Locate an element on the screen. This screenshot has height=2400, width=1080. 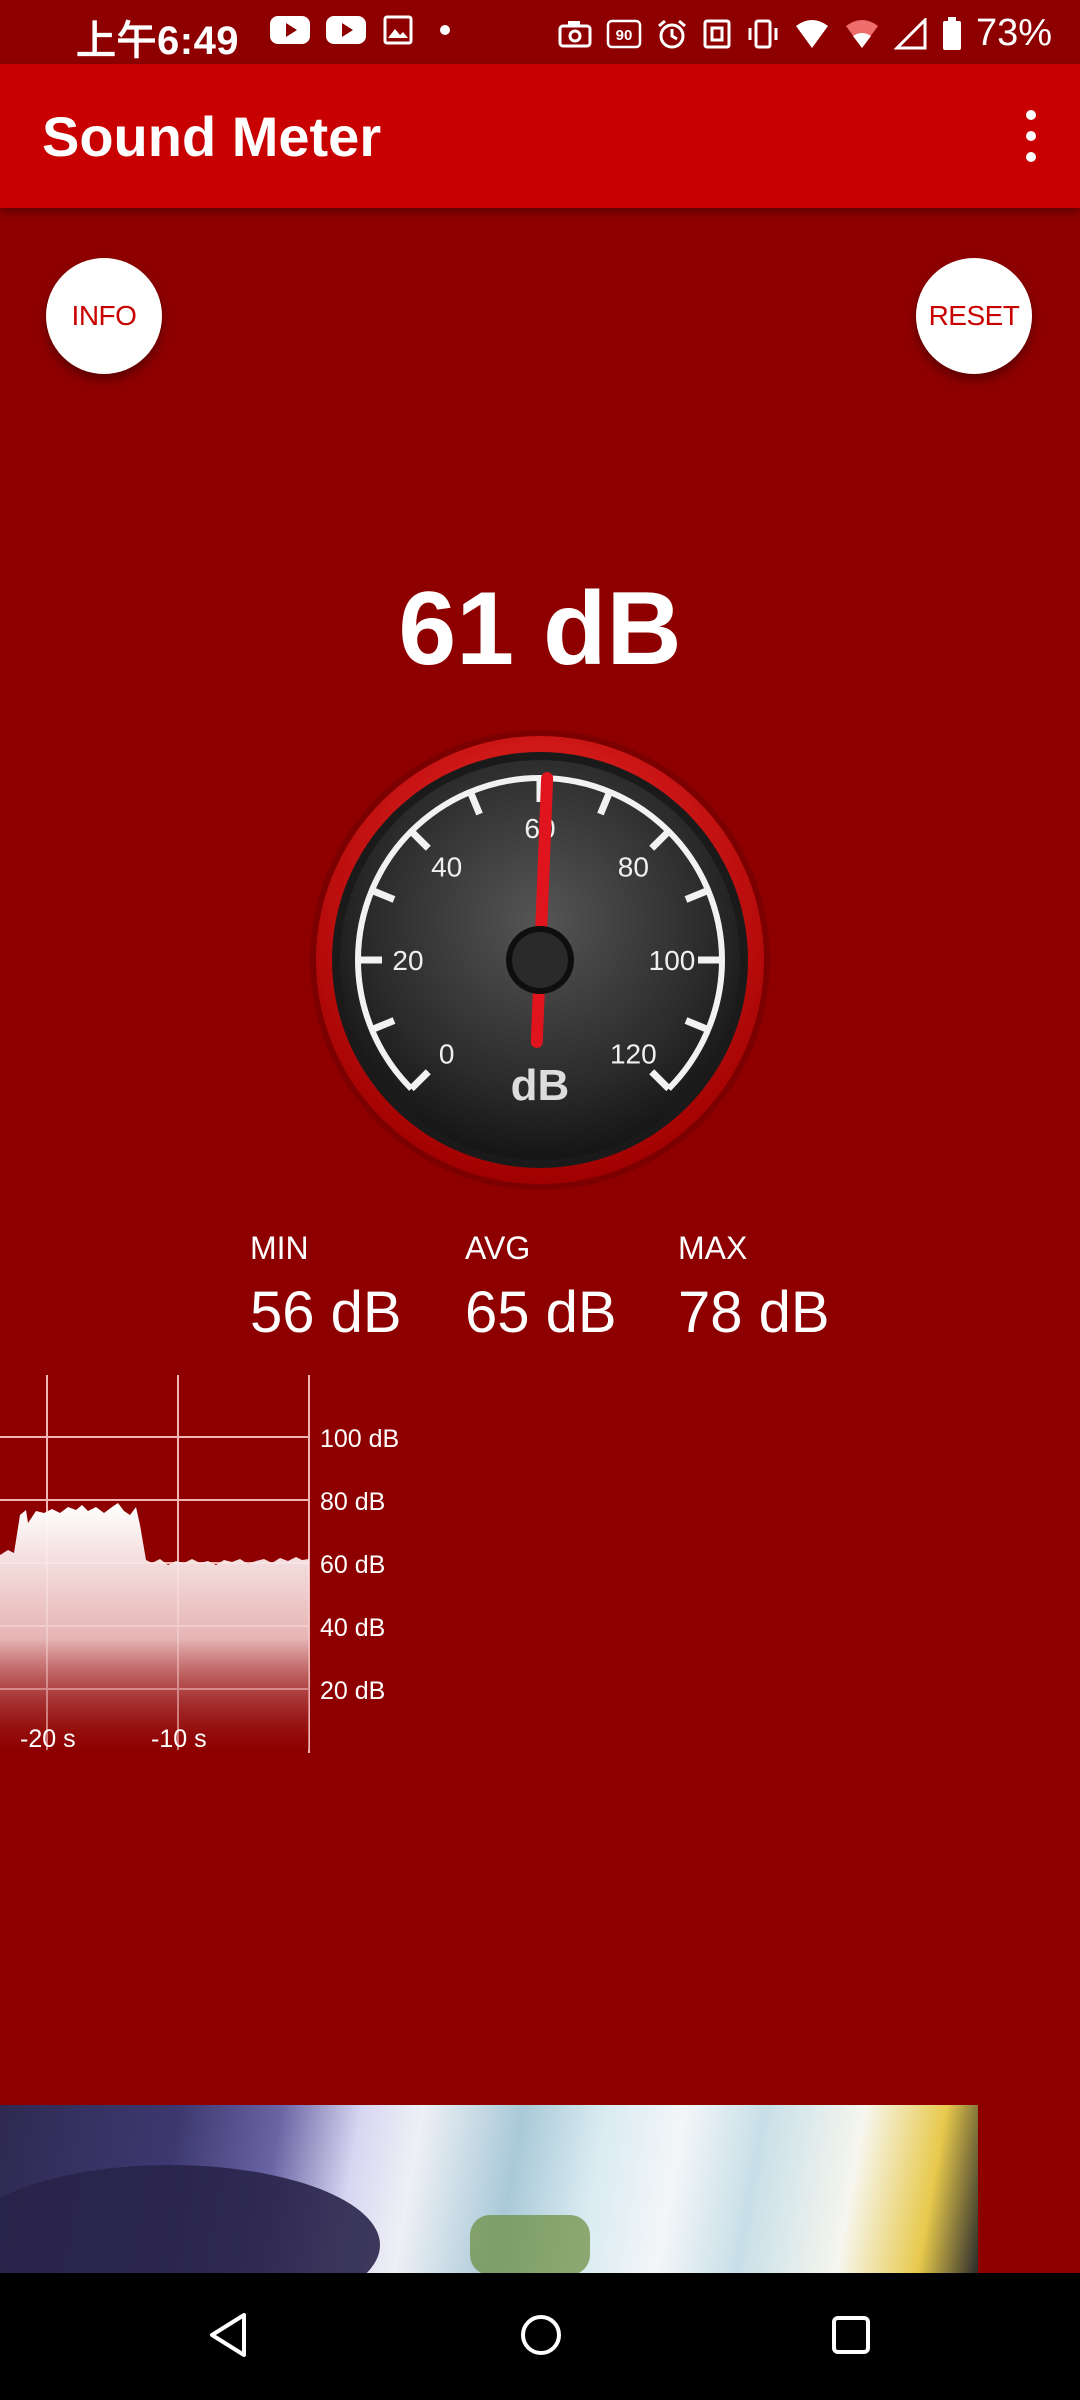
battery-percent: 73% is located at coordinates (1013, 33).